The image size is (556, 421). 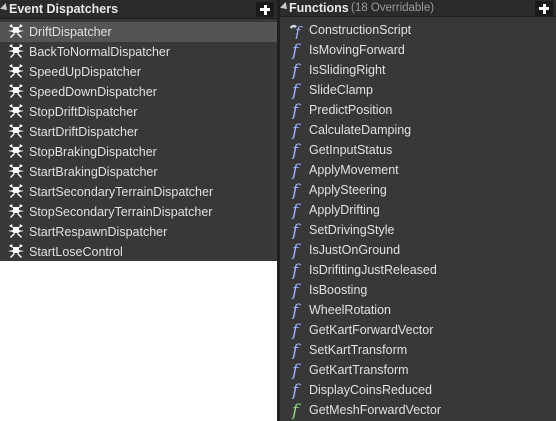 What do you see at coordinates (93, 152) in the screenshot?
I see `event-dispatcher-label: StopBrakingDispatcher` at bounding box center [93, 152].